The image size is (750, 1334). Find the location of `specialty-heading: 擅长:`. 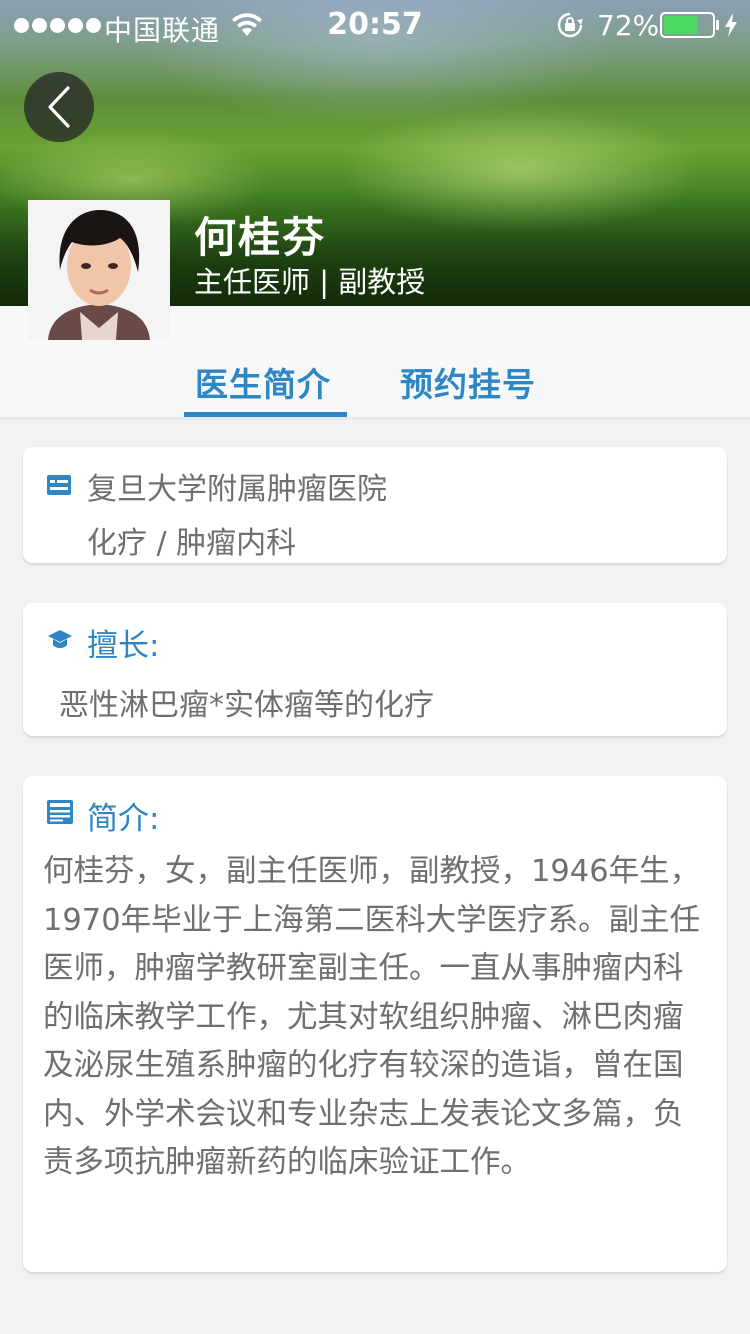

specialty-heading: 擅长: is located at coordinates (123, 646).